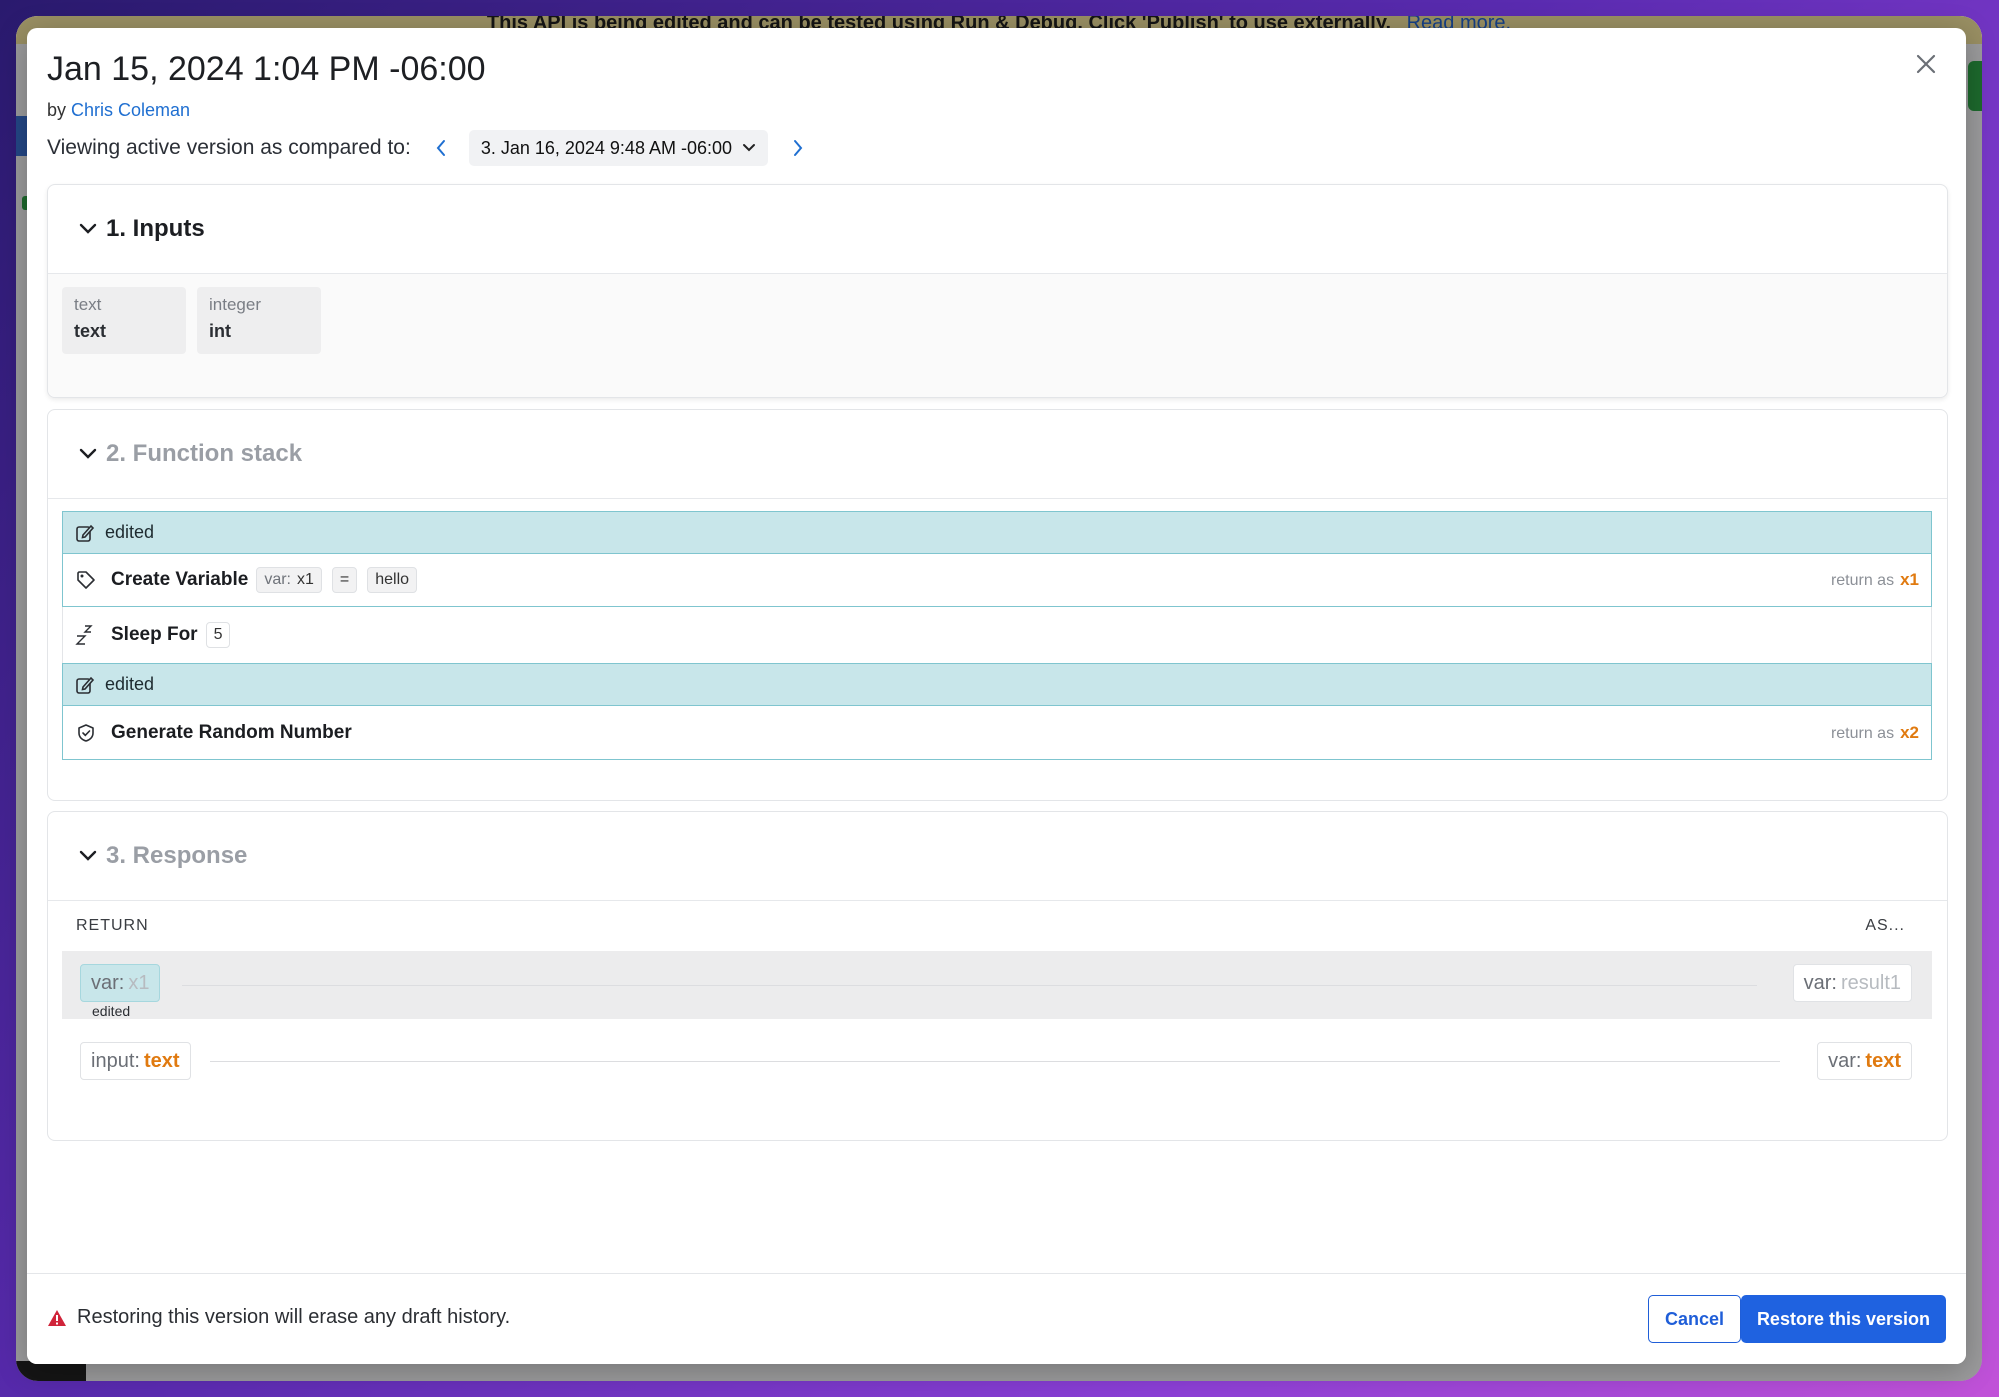 This screenshot has width=1999, height=1397. I want to click on return-as: return as x1, so click(1875, 580).